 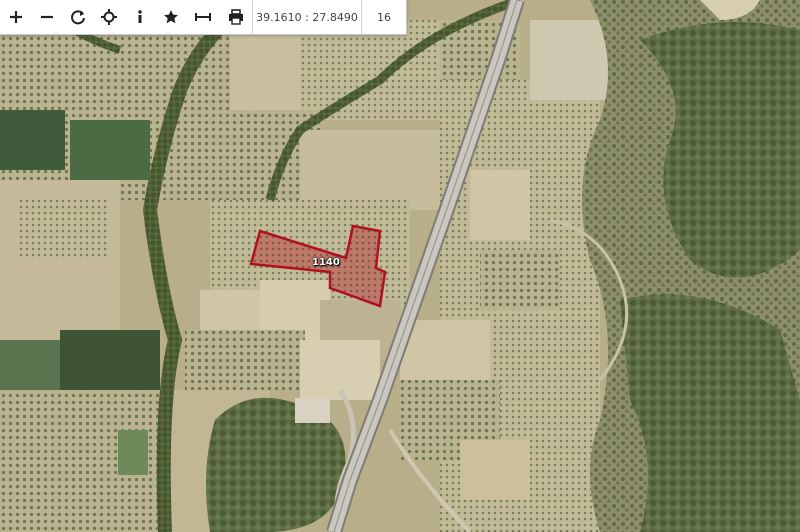 I want to click on print-button, so click(x=235, y=17).